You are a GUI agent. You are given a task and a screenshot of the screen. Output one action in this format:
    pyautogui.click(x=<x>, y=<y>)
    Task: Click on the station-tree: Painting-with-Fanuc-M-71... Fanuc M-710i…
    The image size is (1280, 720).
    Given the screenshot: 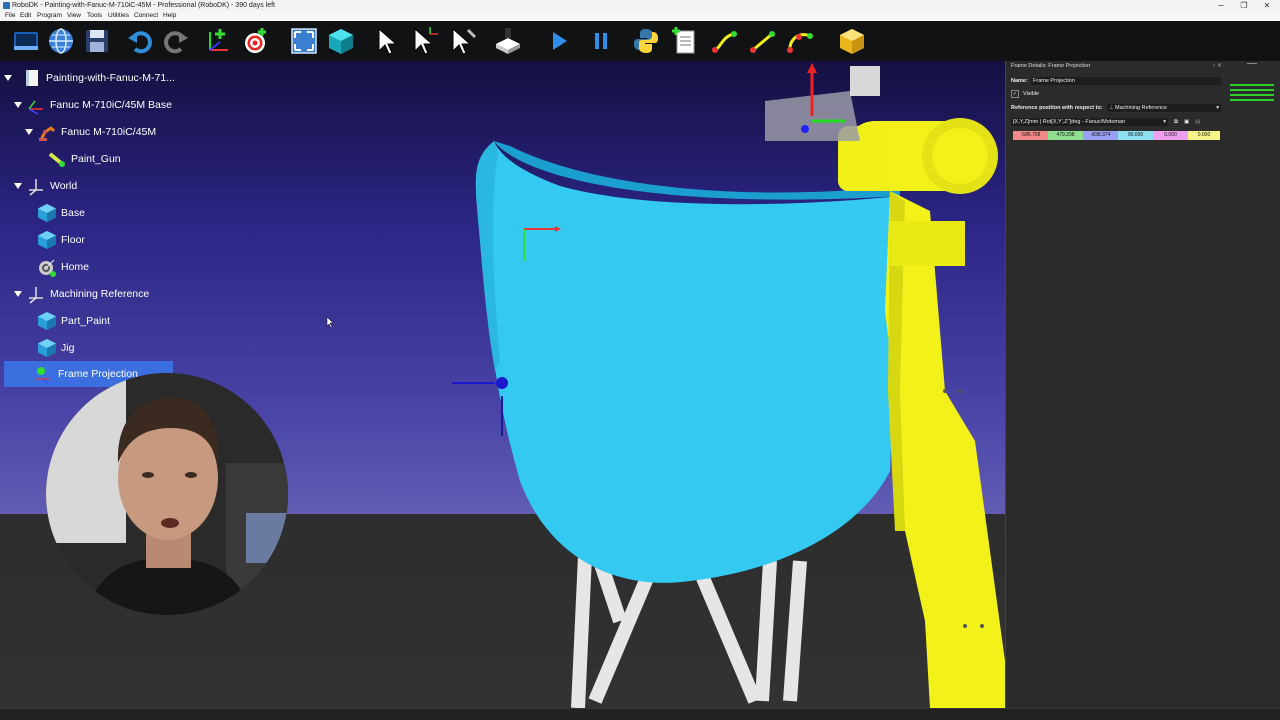 What is the action you would take?
    pyautogui.click(x=150, y=231)
    